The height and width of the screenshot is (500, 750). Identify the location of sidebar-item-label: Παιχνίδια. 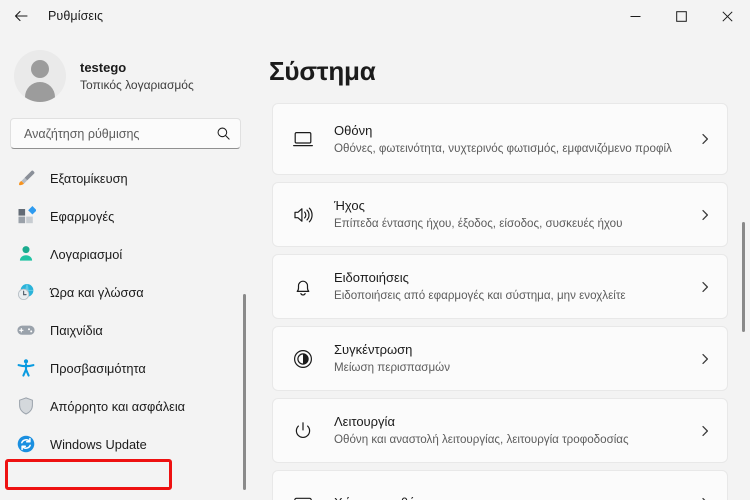
(76, 330).